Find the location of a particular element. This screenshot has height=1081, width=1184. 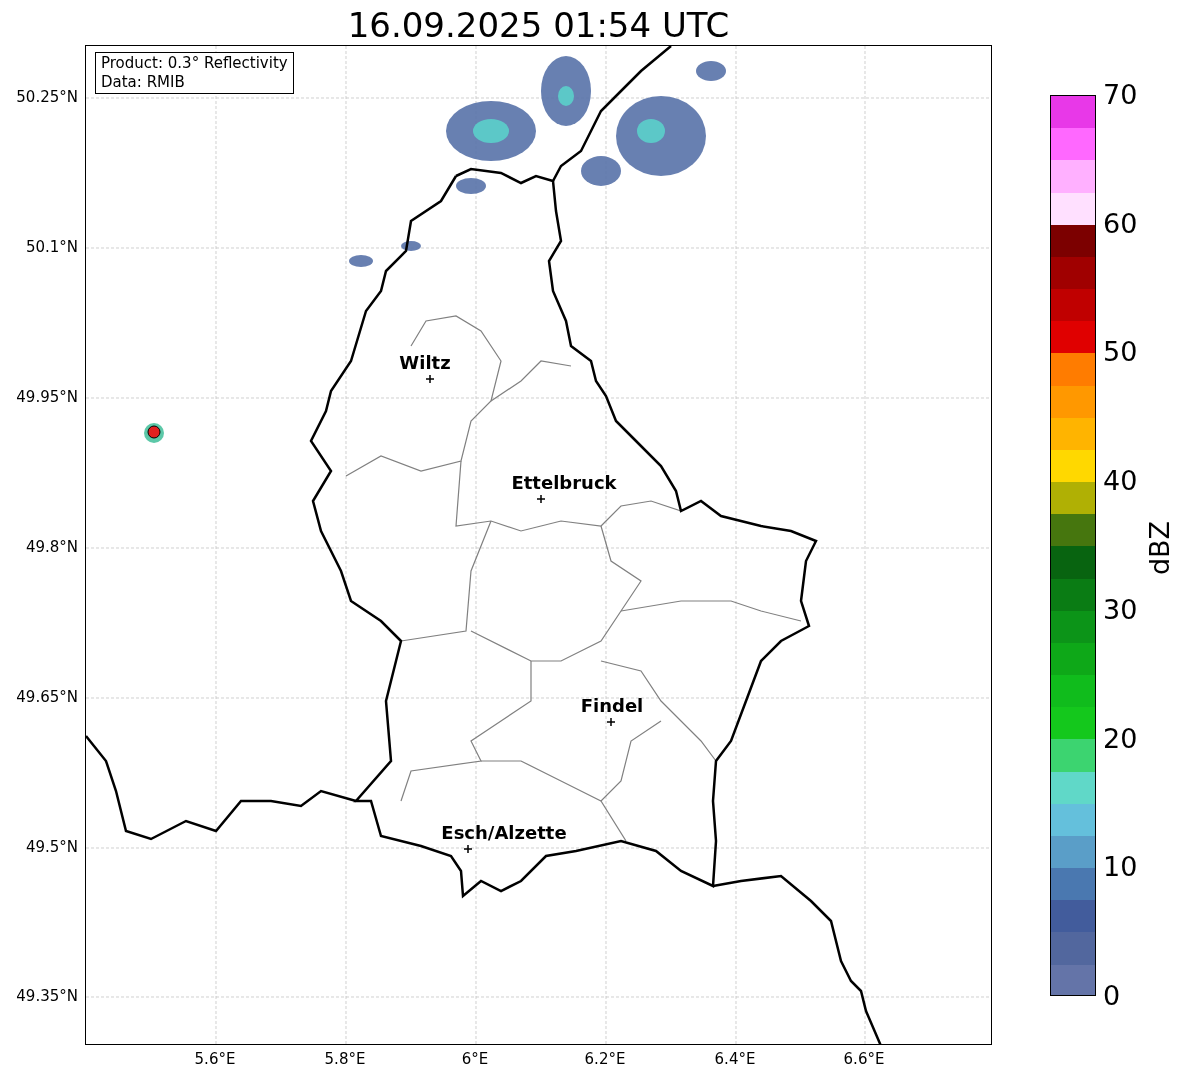

x-tick-label: 5.8°E is located at coordinates (345, 1059).